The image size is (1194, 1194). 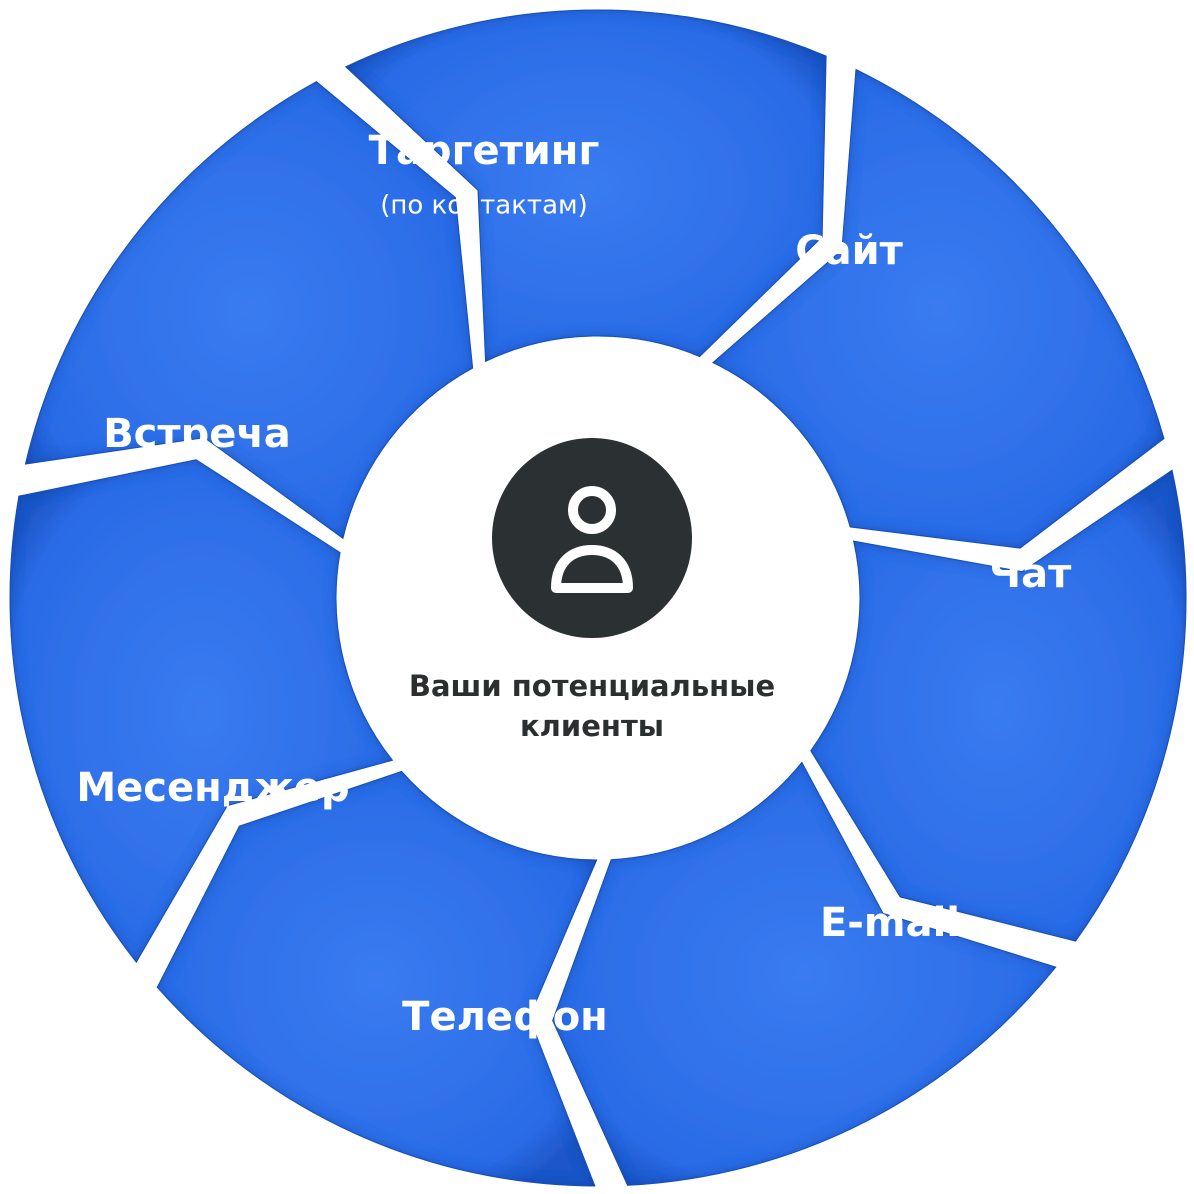 I want to click on segment-label-email: E-mail, so click(x=890, y=923).